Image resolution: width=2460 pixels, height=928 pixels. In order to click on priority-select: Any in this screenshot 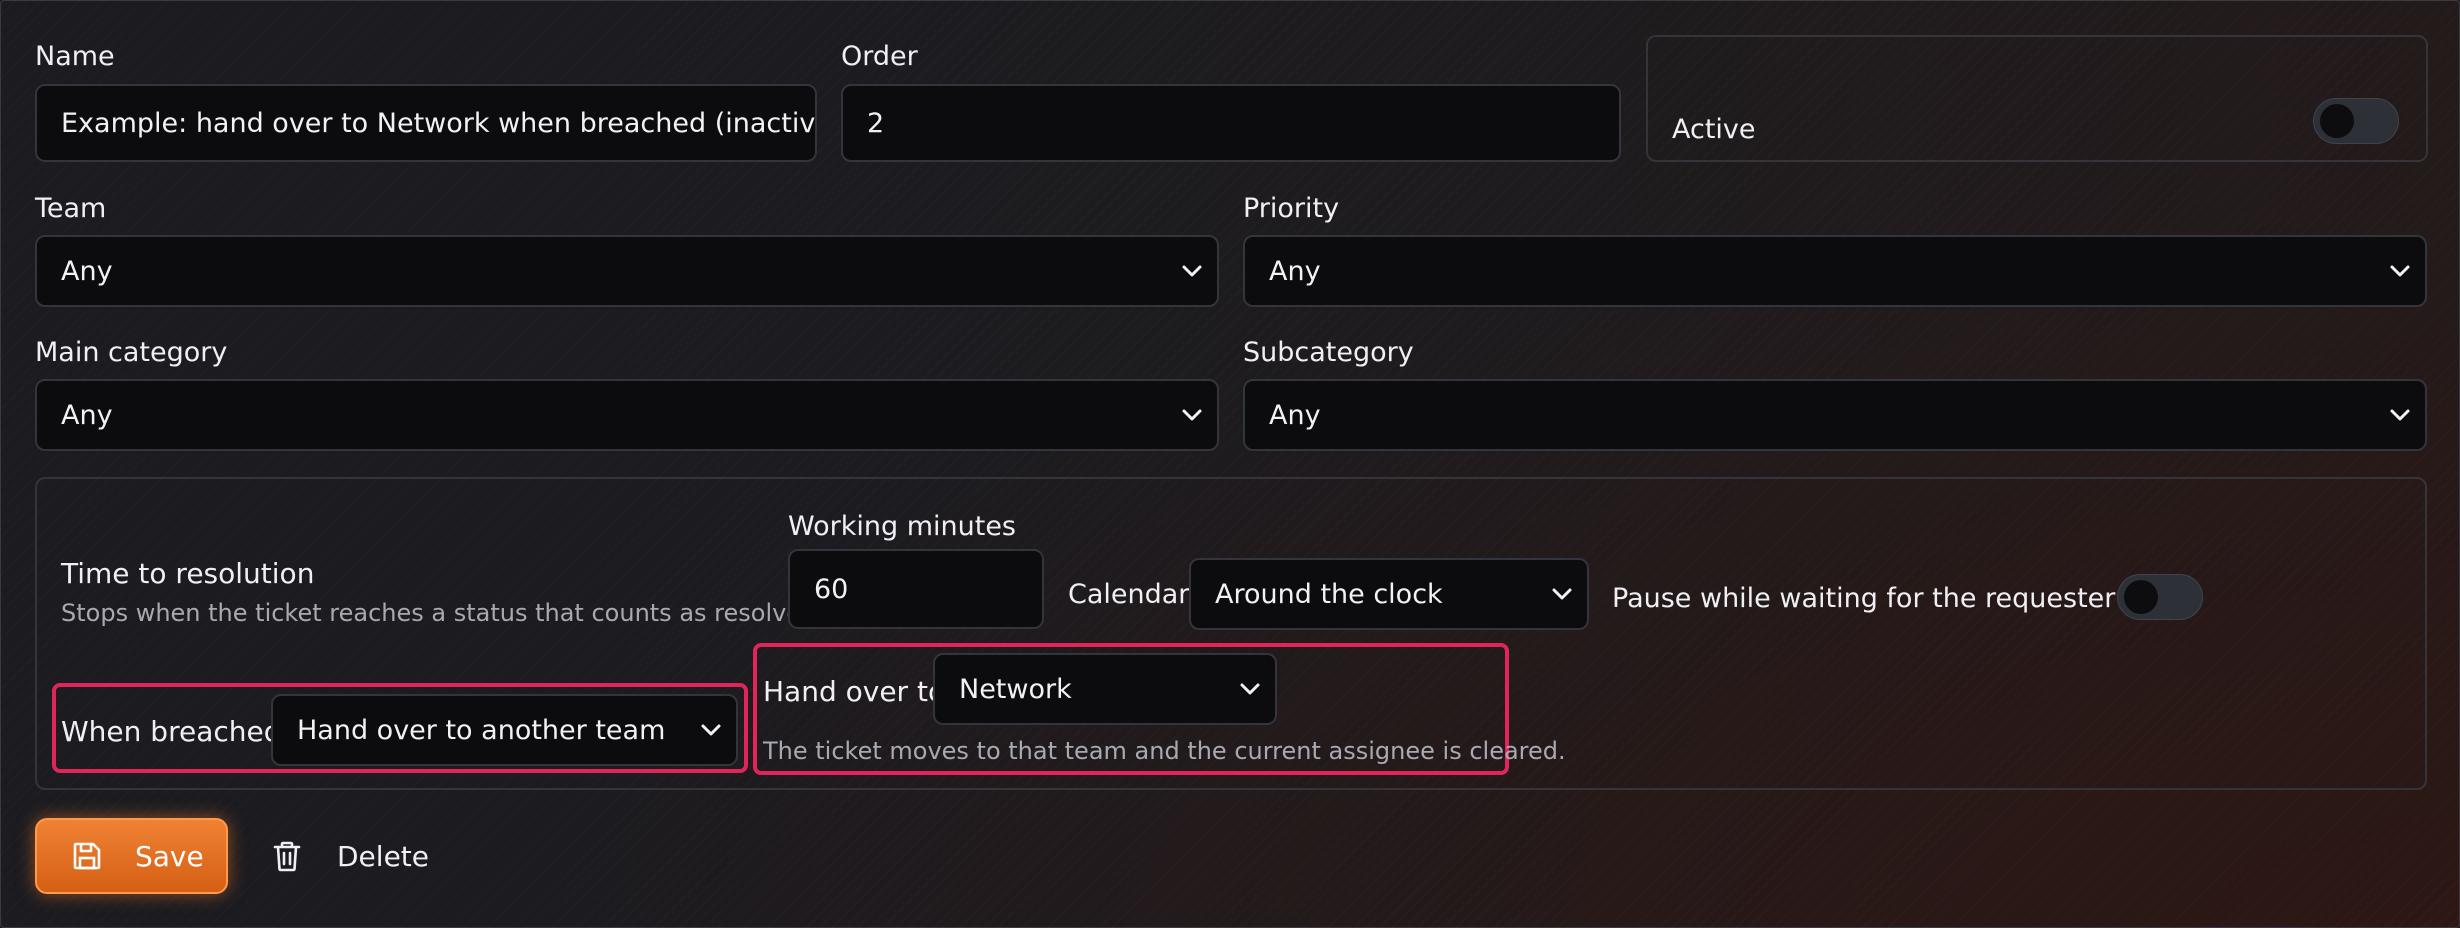, I will do `click(1835, 271)`.